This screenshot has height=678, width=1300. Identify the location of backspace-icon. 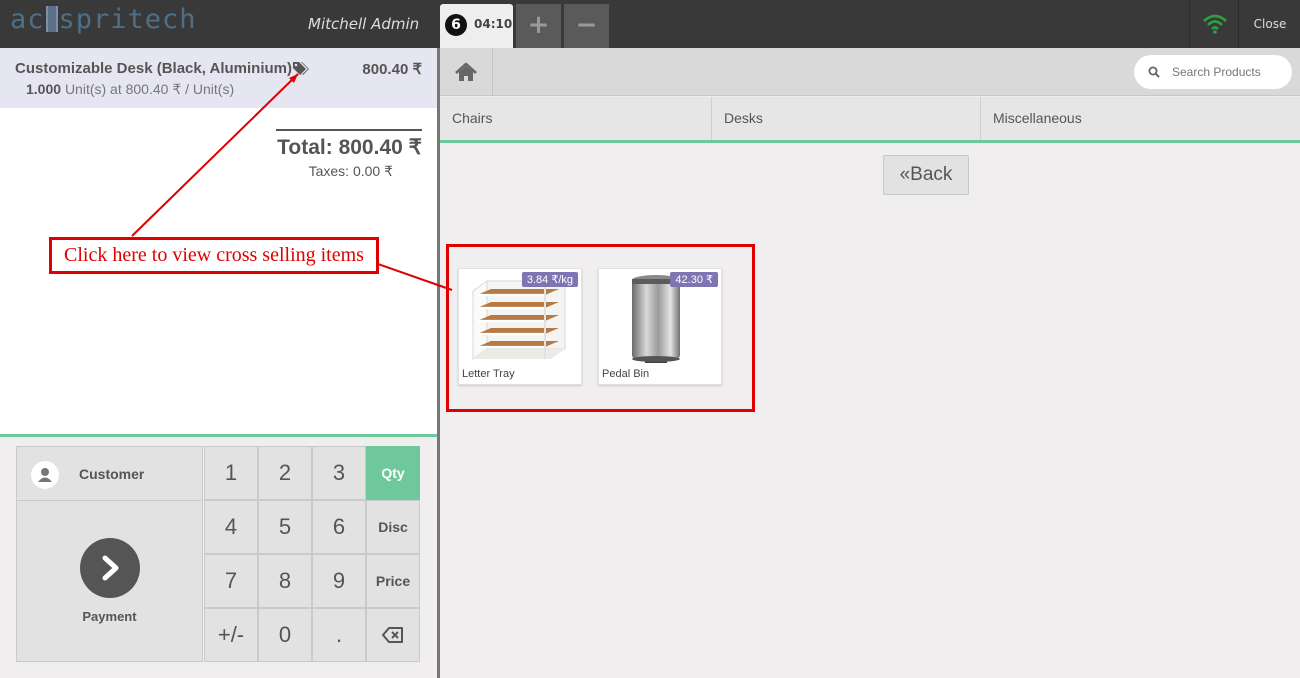
(392, 635).